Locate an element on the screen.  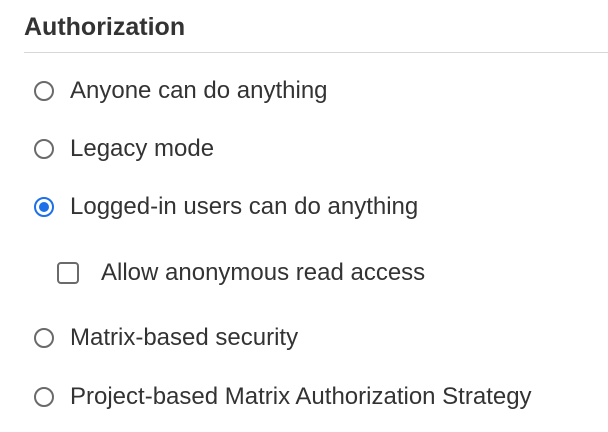
radio-option-label: Anyone can do anything is located at coordinates (199, 90).